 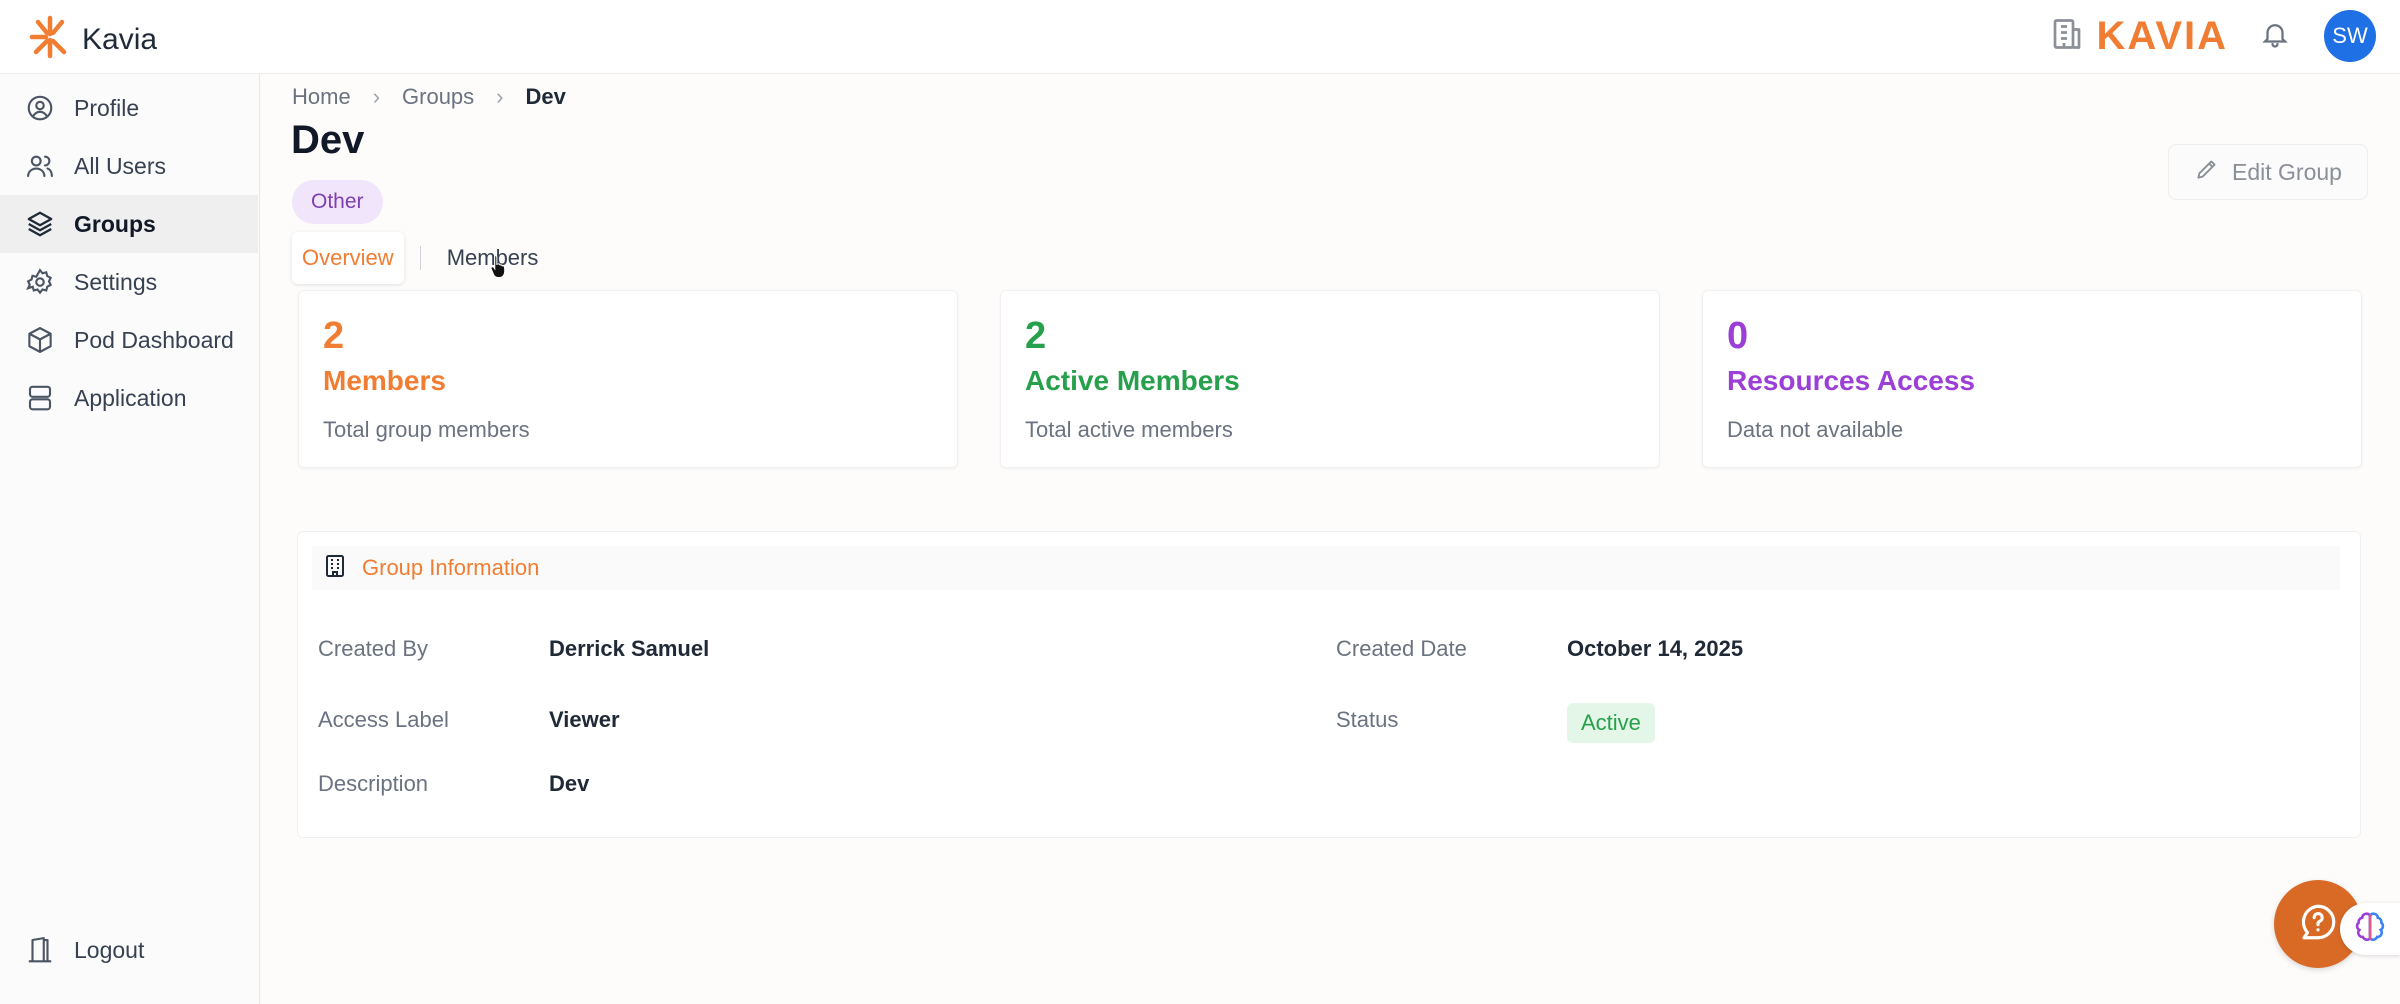 I want to click on tab-bar: Overview Members, so click(x=420, y=258).